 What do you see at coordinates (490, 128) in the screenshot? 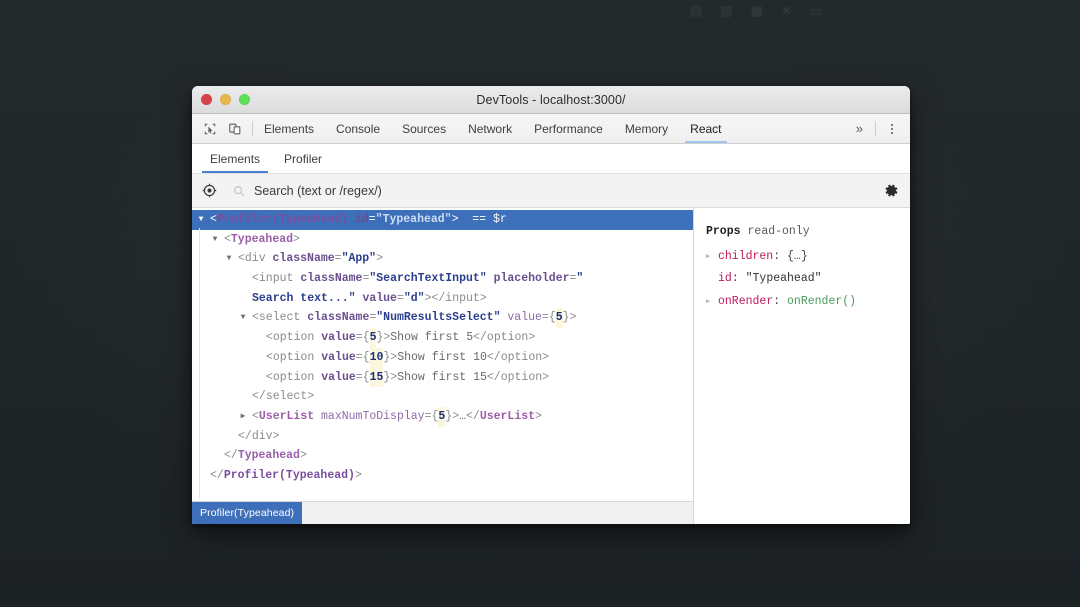
I see `tab-network: Network` at bounding box center [490, 128].